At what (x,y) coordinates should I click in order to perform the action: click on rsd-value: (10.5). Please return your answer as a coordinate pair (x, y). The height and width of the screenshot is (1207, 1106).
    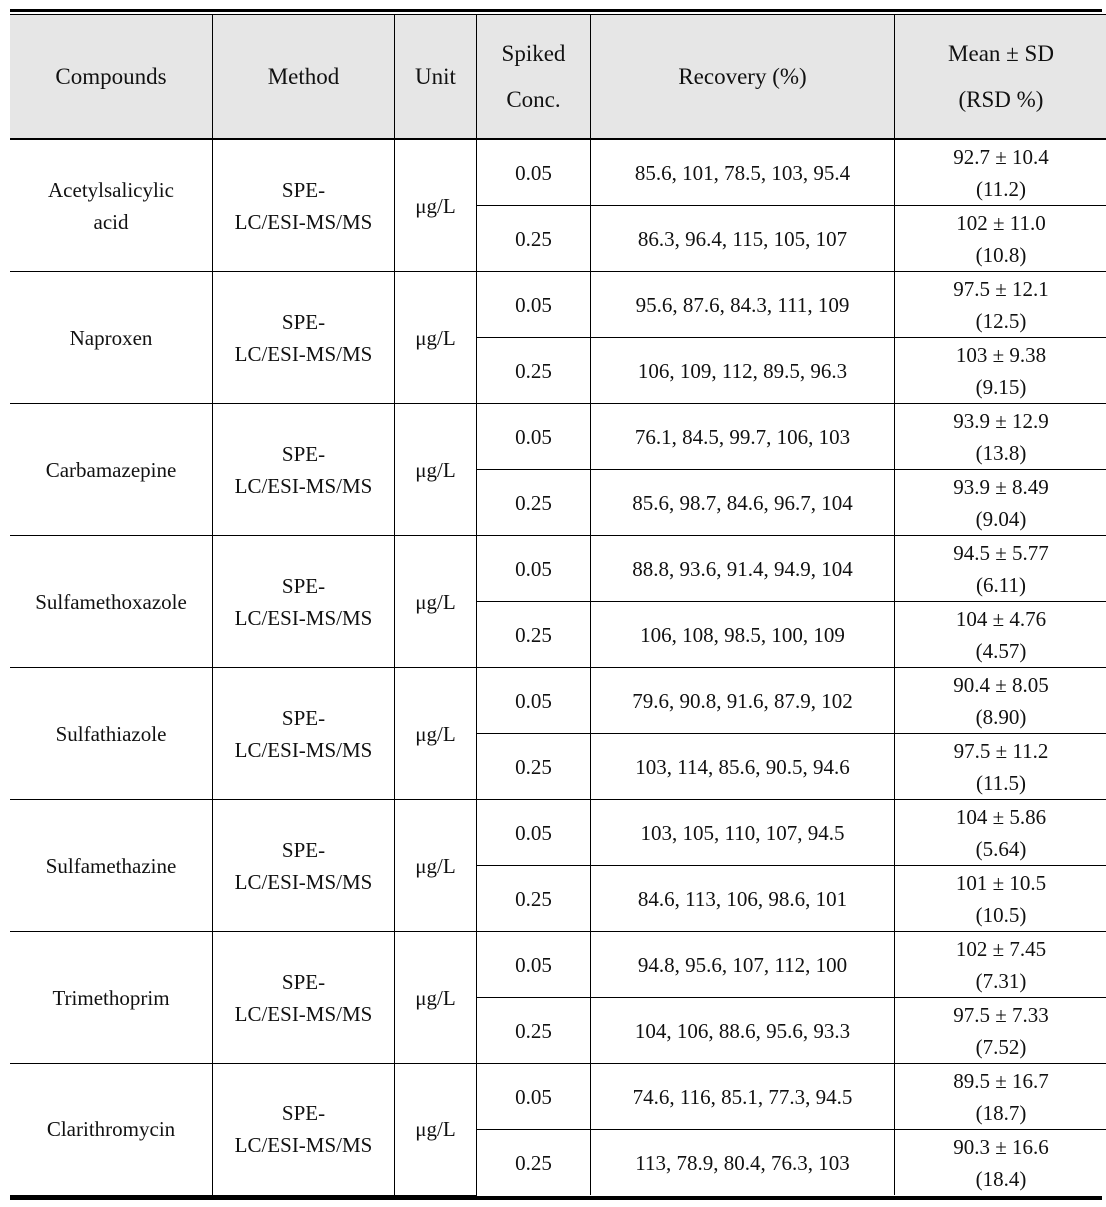
    Looking at the image, I should click on (1001, 914).